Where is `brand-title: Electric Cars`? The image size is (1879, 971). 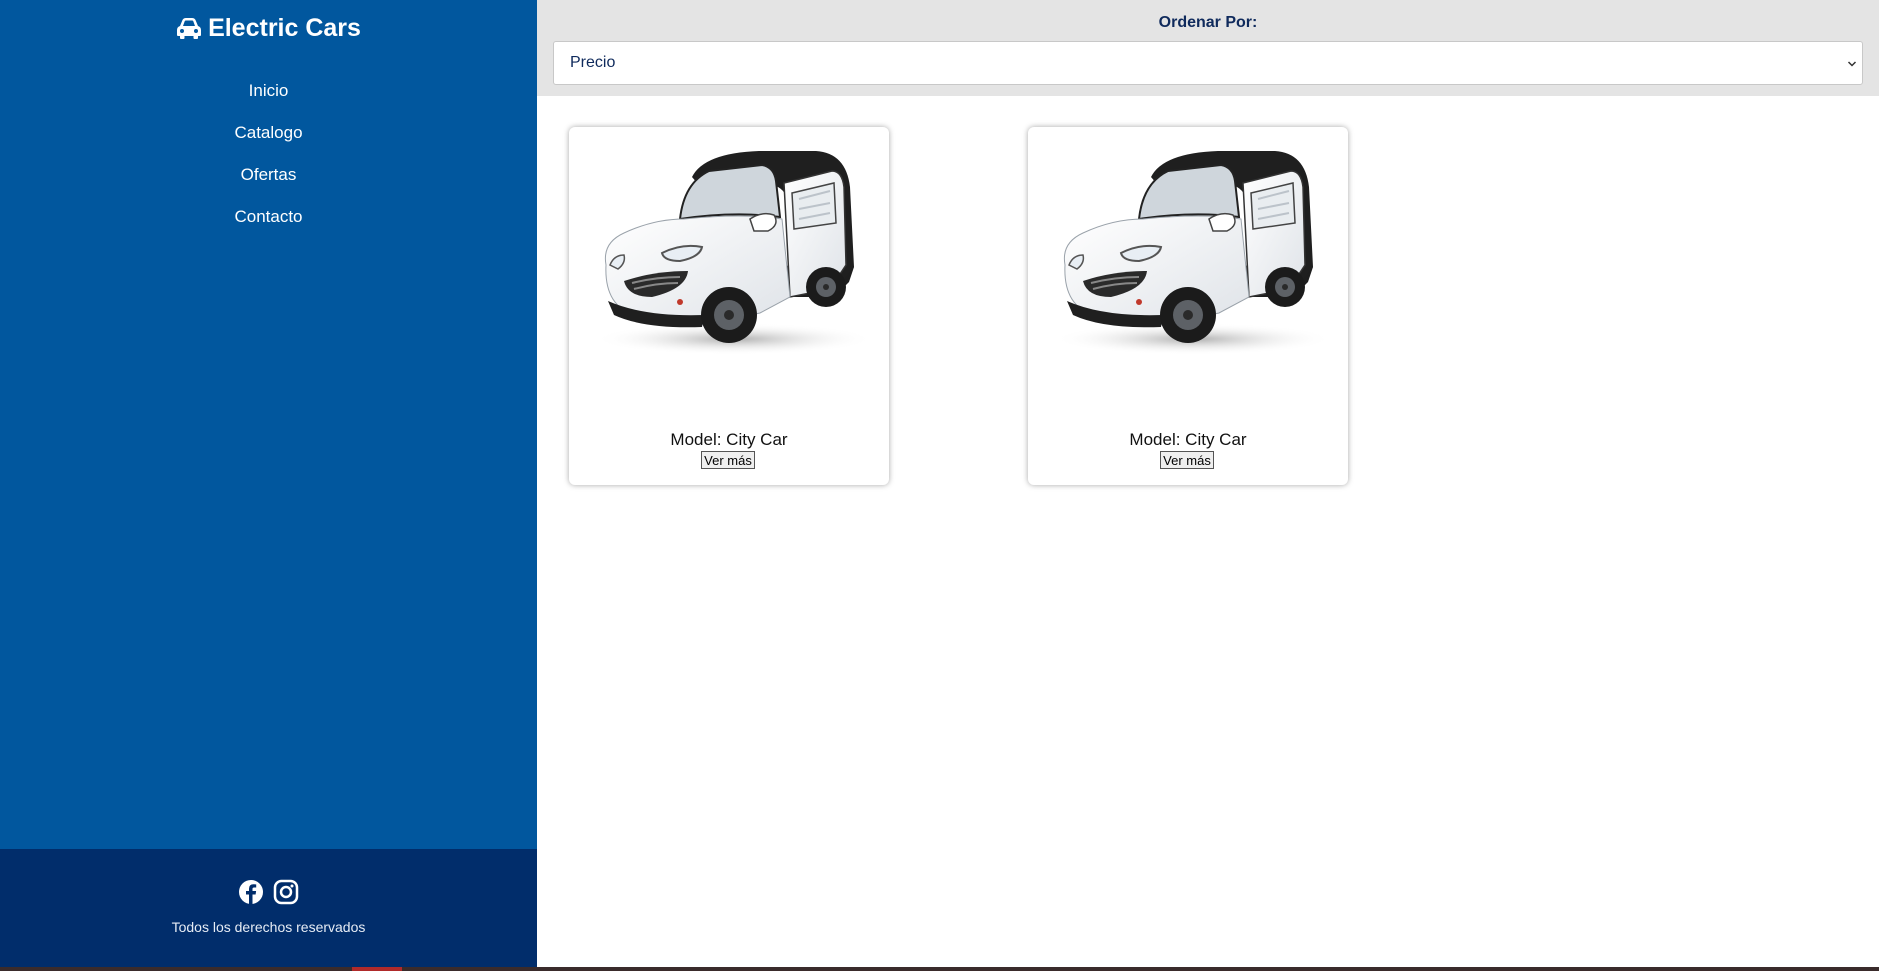 brand-title: Electric Cars is located at coordinates (284, 28).